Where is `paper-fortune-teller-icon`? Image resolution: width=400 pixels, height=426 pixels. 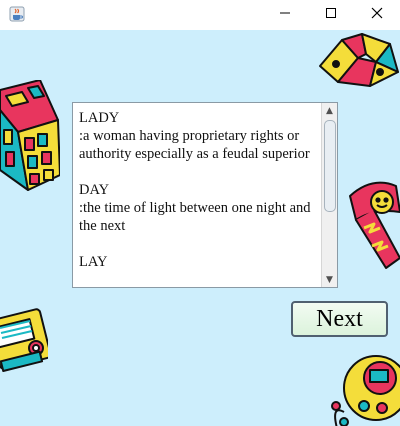 paper-fortune-teller-icon is located at coordinates (359, 60).